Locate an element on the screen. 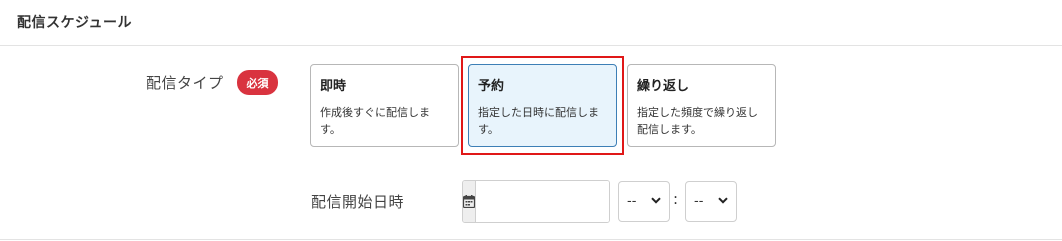  bottom-divider is located at coordinates (531, 239).